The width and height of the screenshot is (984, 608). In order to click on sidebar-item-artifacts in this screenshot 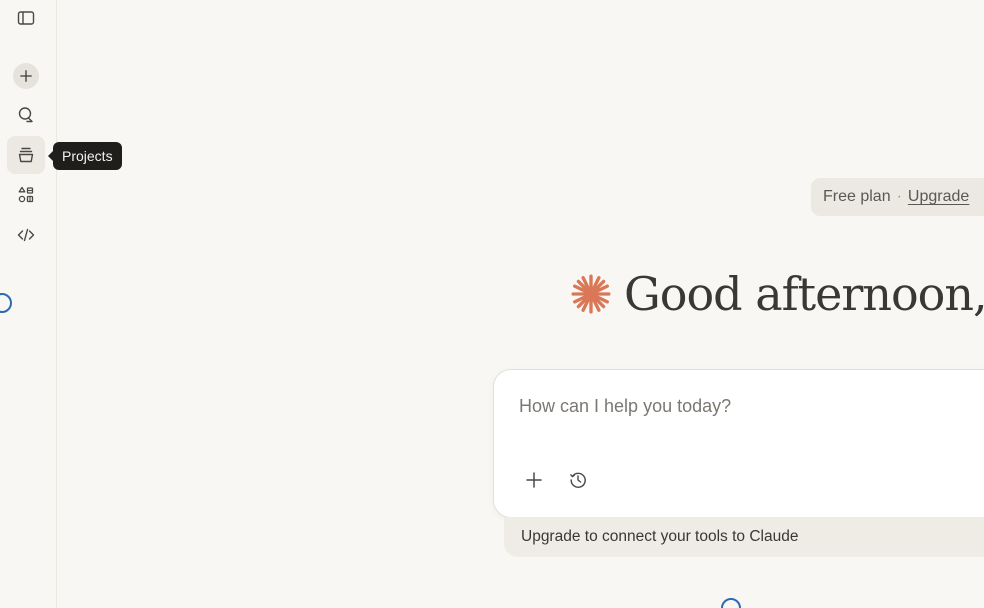, I will do `click(26, 195)`.